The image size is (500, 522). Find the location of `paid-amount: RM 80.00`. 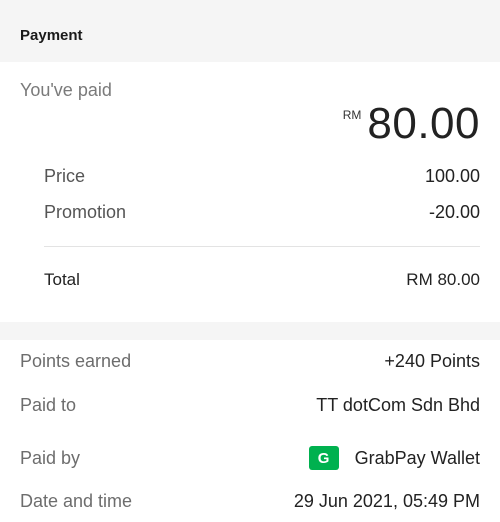

paid-amount: RM 80.00 is located at coordinates (411, 124).